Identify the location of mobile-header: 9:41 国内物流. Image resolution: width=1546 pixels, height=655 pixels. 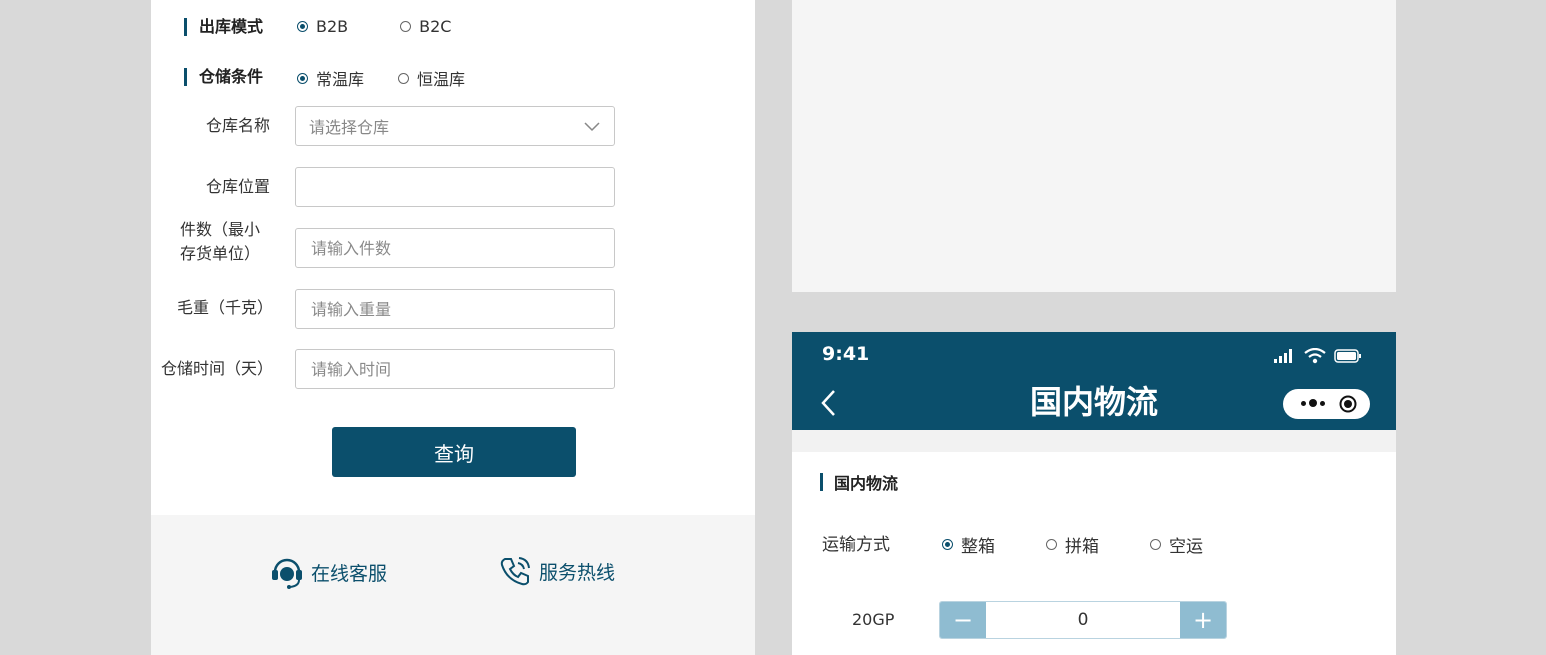
(1094, 381).